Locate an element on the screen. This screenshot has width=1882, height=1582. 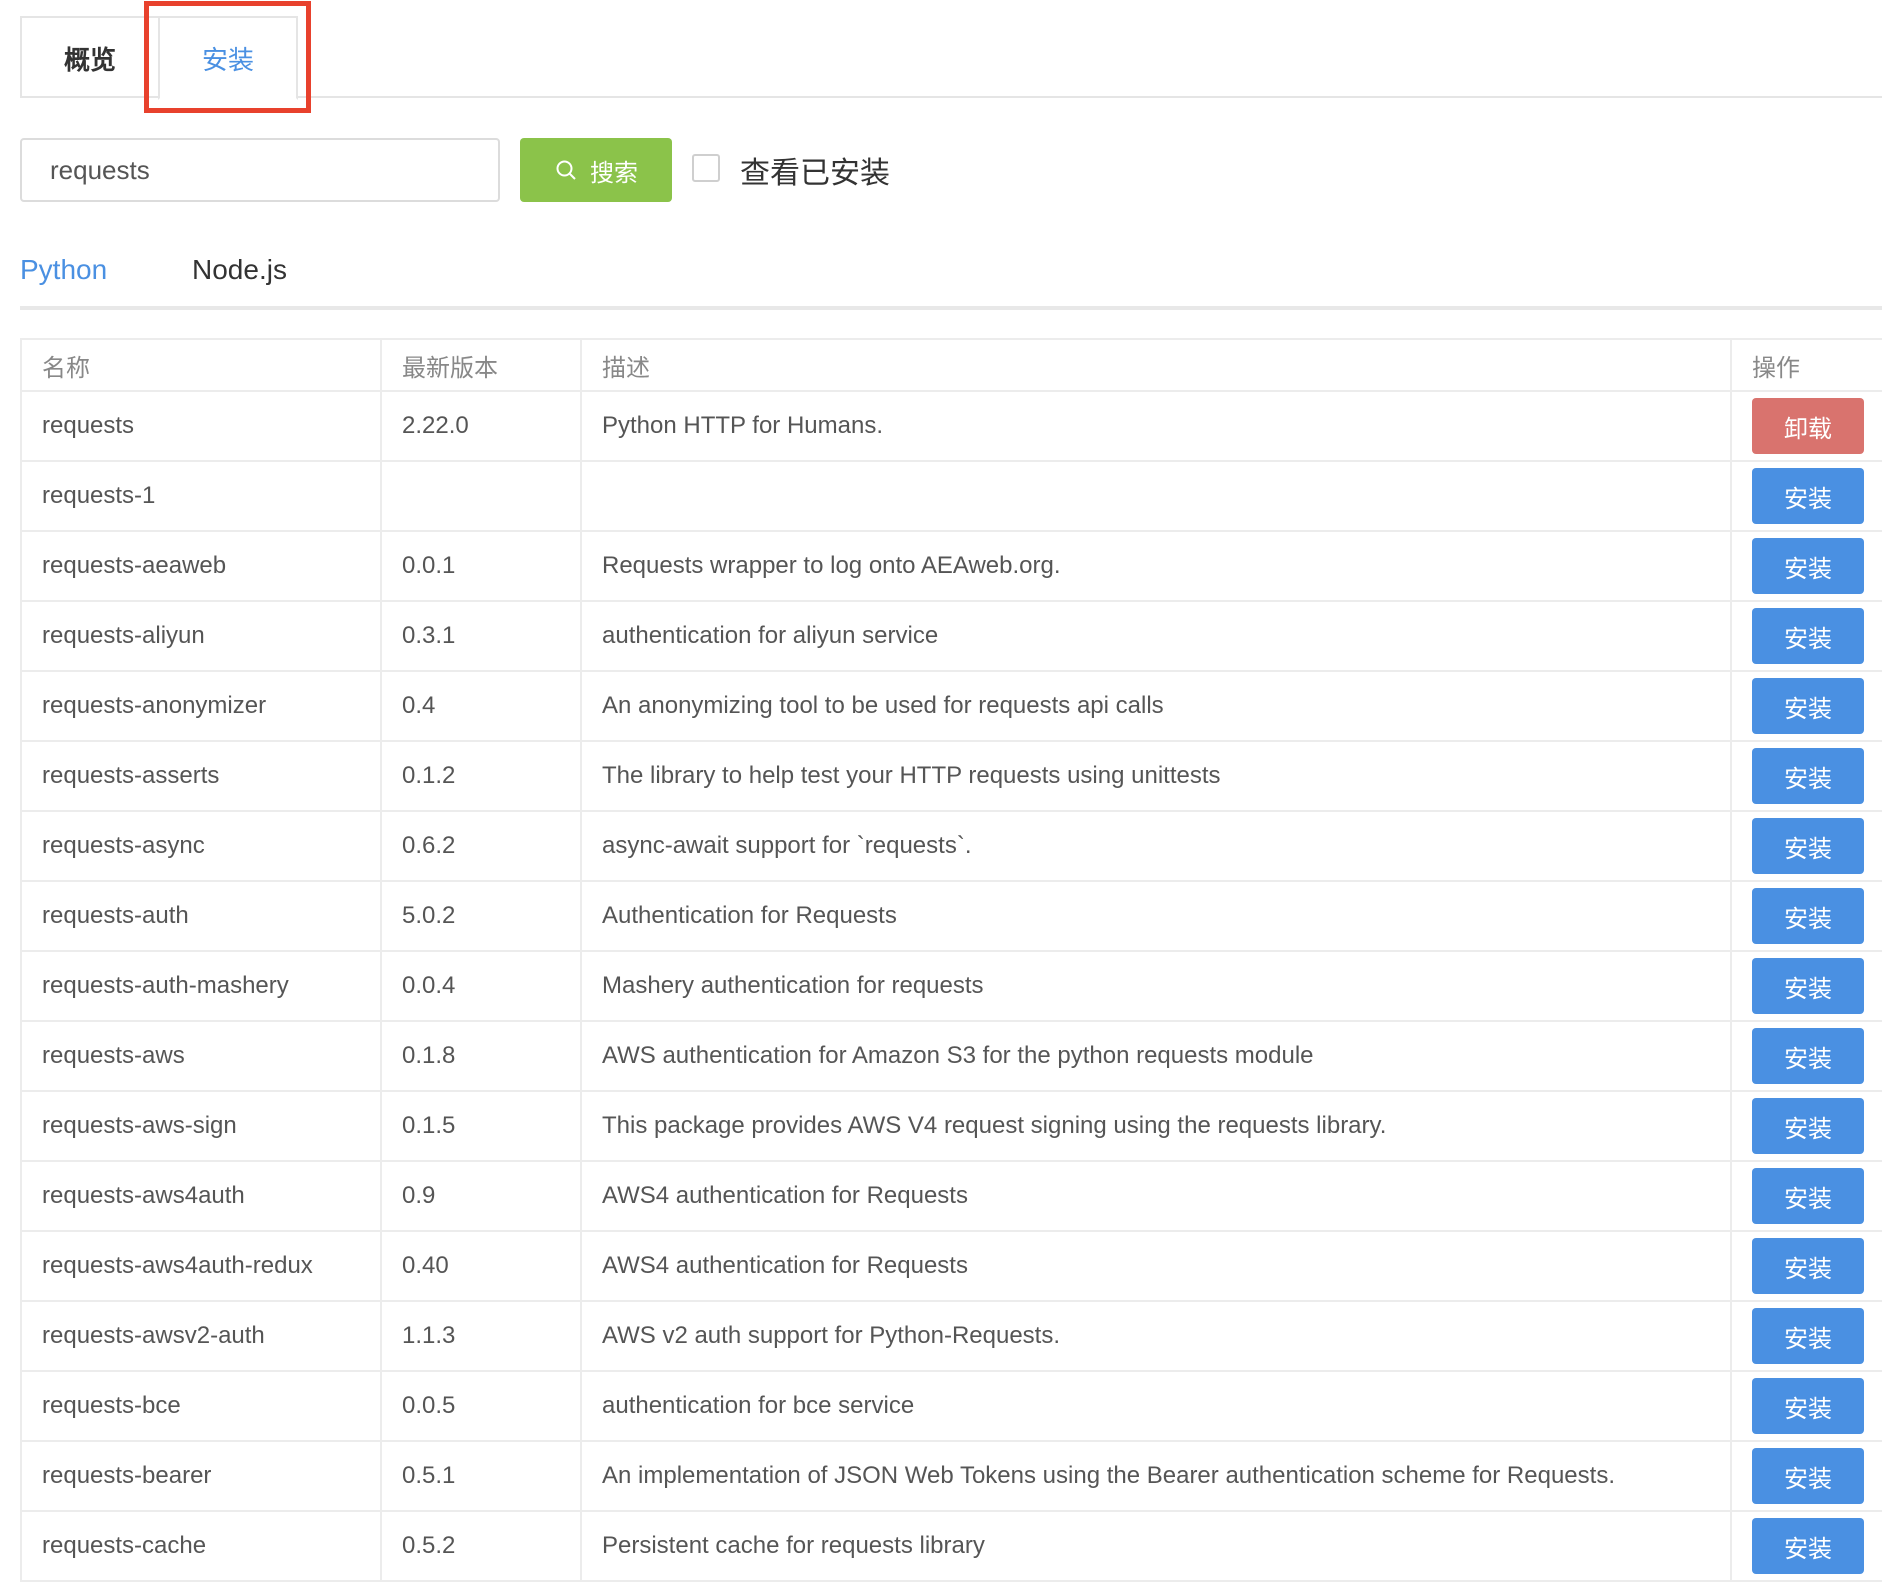
package-description: async-await support for `requests`. is located at coordinates (1156, 846).